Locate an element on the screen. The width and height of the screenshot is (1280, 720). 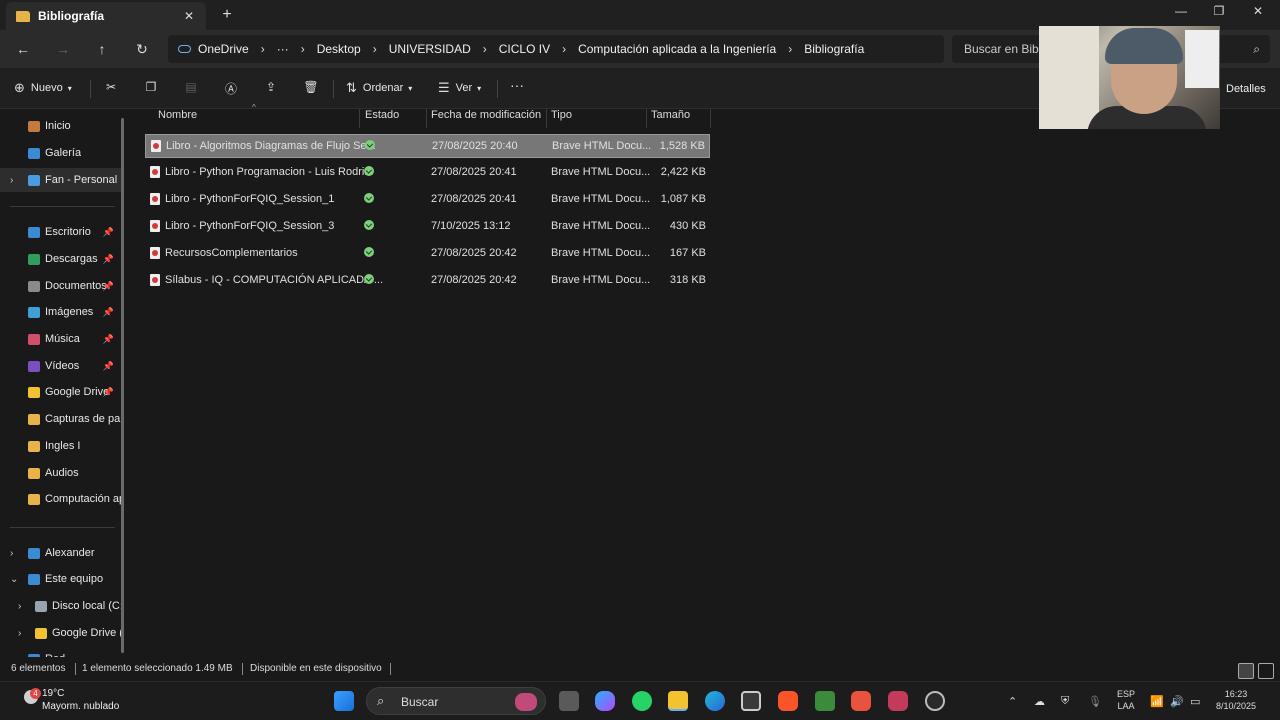
whatsapp-icon is located at coordinates (642, 701).